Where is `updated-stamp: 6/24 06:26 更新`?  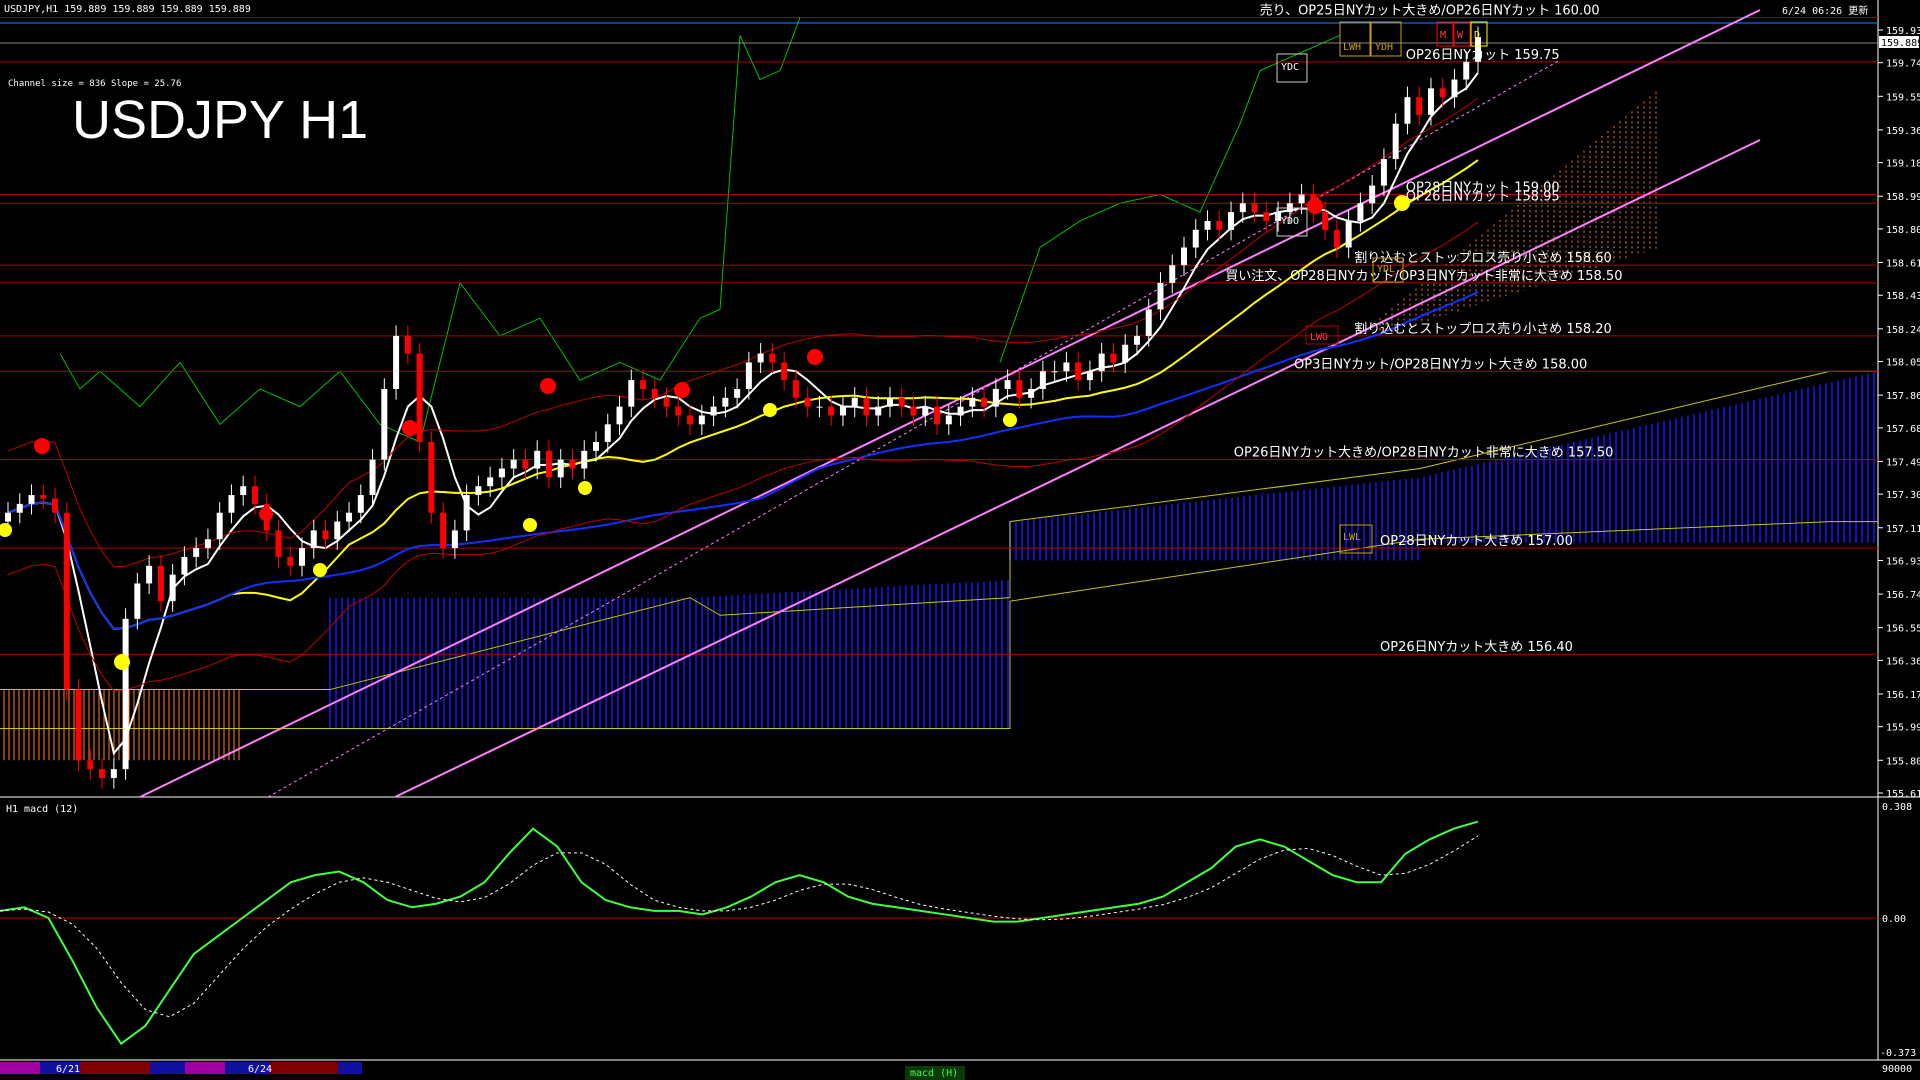 updated-stamp: 6/24 06:26 更新 is located at coordinates (1825, 10).